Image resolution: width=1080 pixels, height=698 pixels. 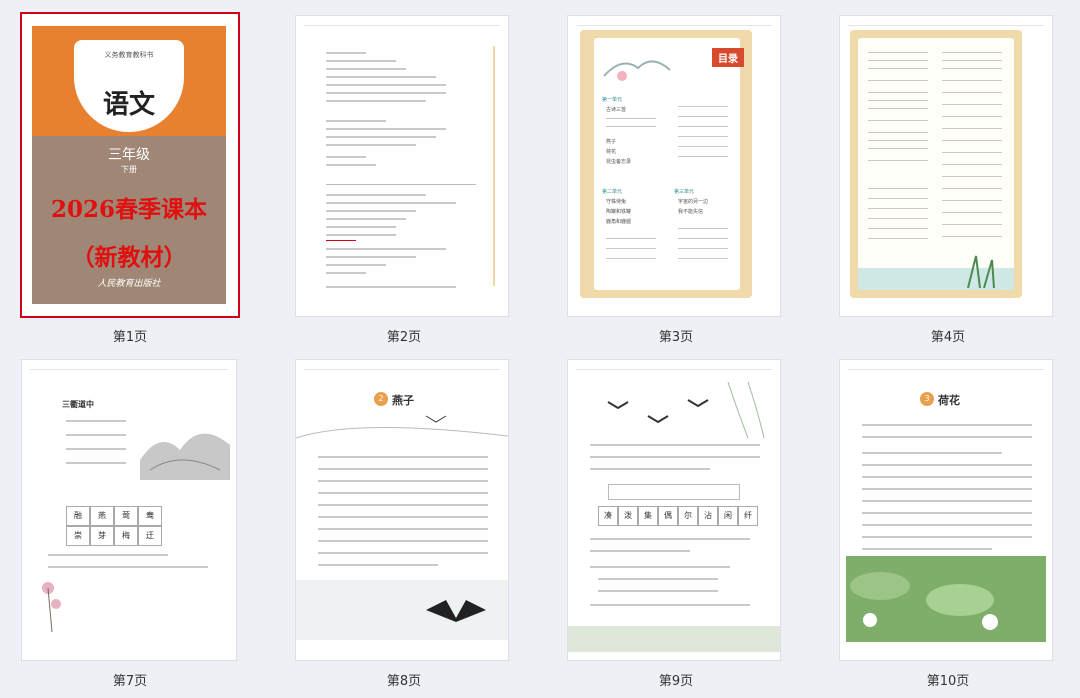 I want to click on toc-lesson-6: 陶罐和铁罐, so click(x=619, y=212).